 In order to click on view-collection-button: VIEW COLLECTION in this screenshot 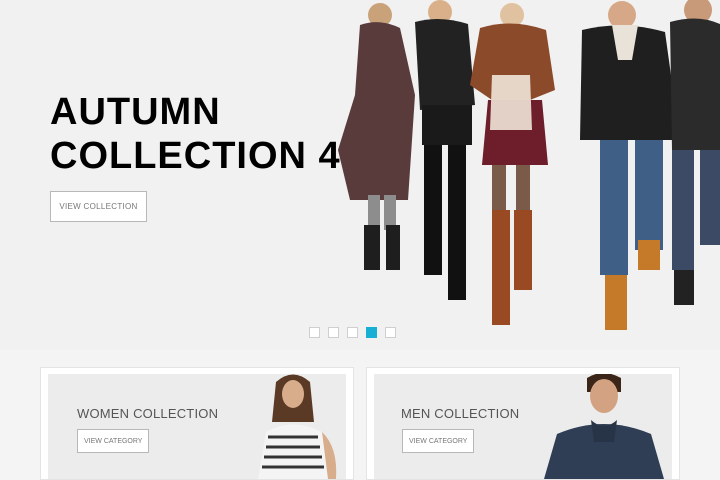, I will do `click(98, 206)`.